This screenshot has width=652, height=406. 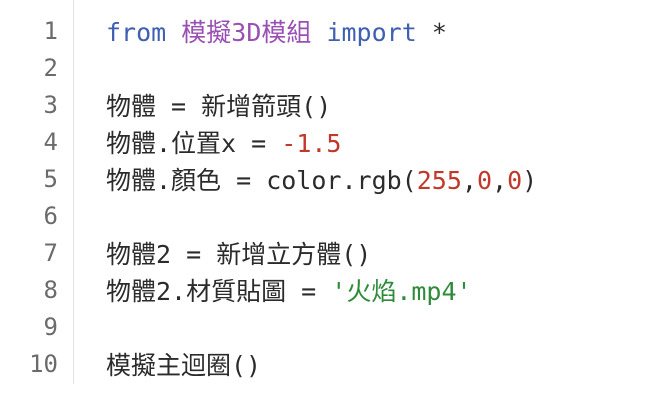 I want to click on module-name: 模擬3D模組, so click(x=246, y=32).